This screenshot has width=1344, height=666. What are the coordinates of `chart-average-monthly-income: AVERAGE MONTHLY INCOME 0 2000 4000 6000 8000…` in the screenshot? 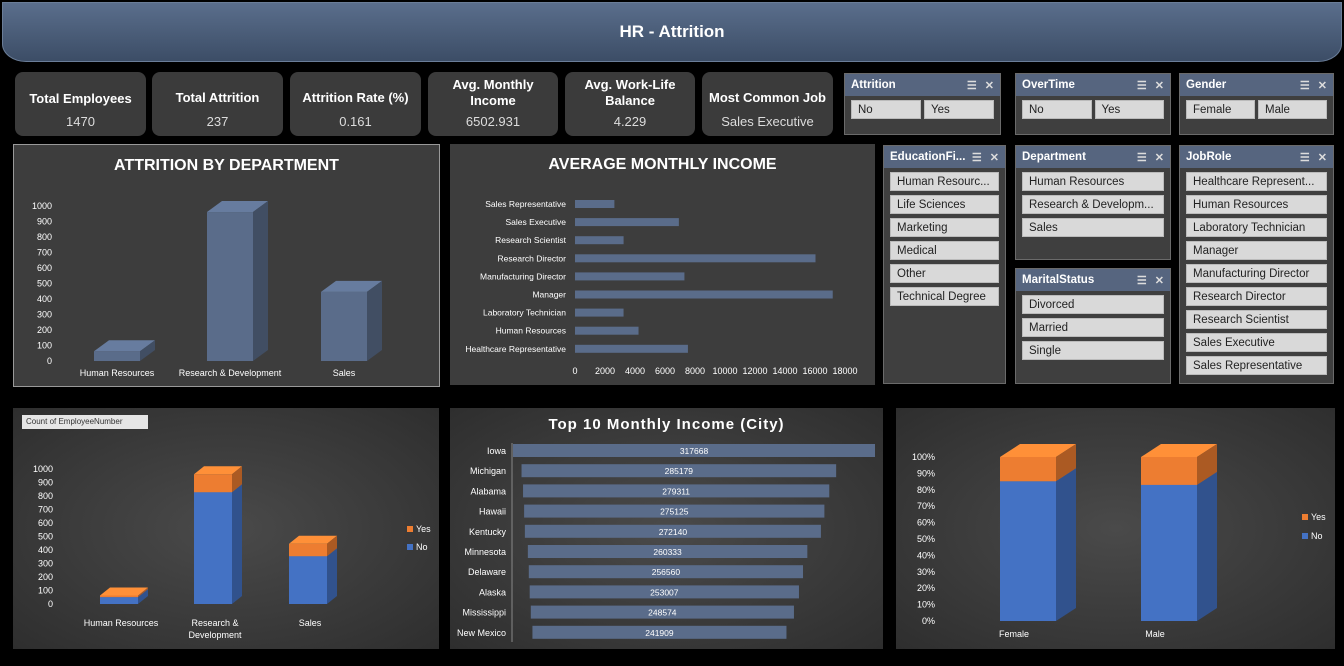 It's located at (662, 264).